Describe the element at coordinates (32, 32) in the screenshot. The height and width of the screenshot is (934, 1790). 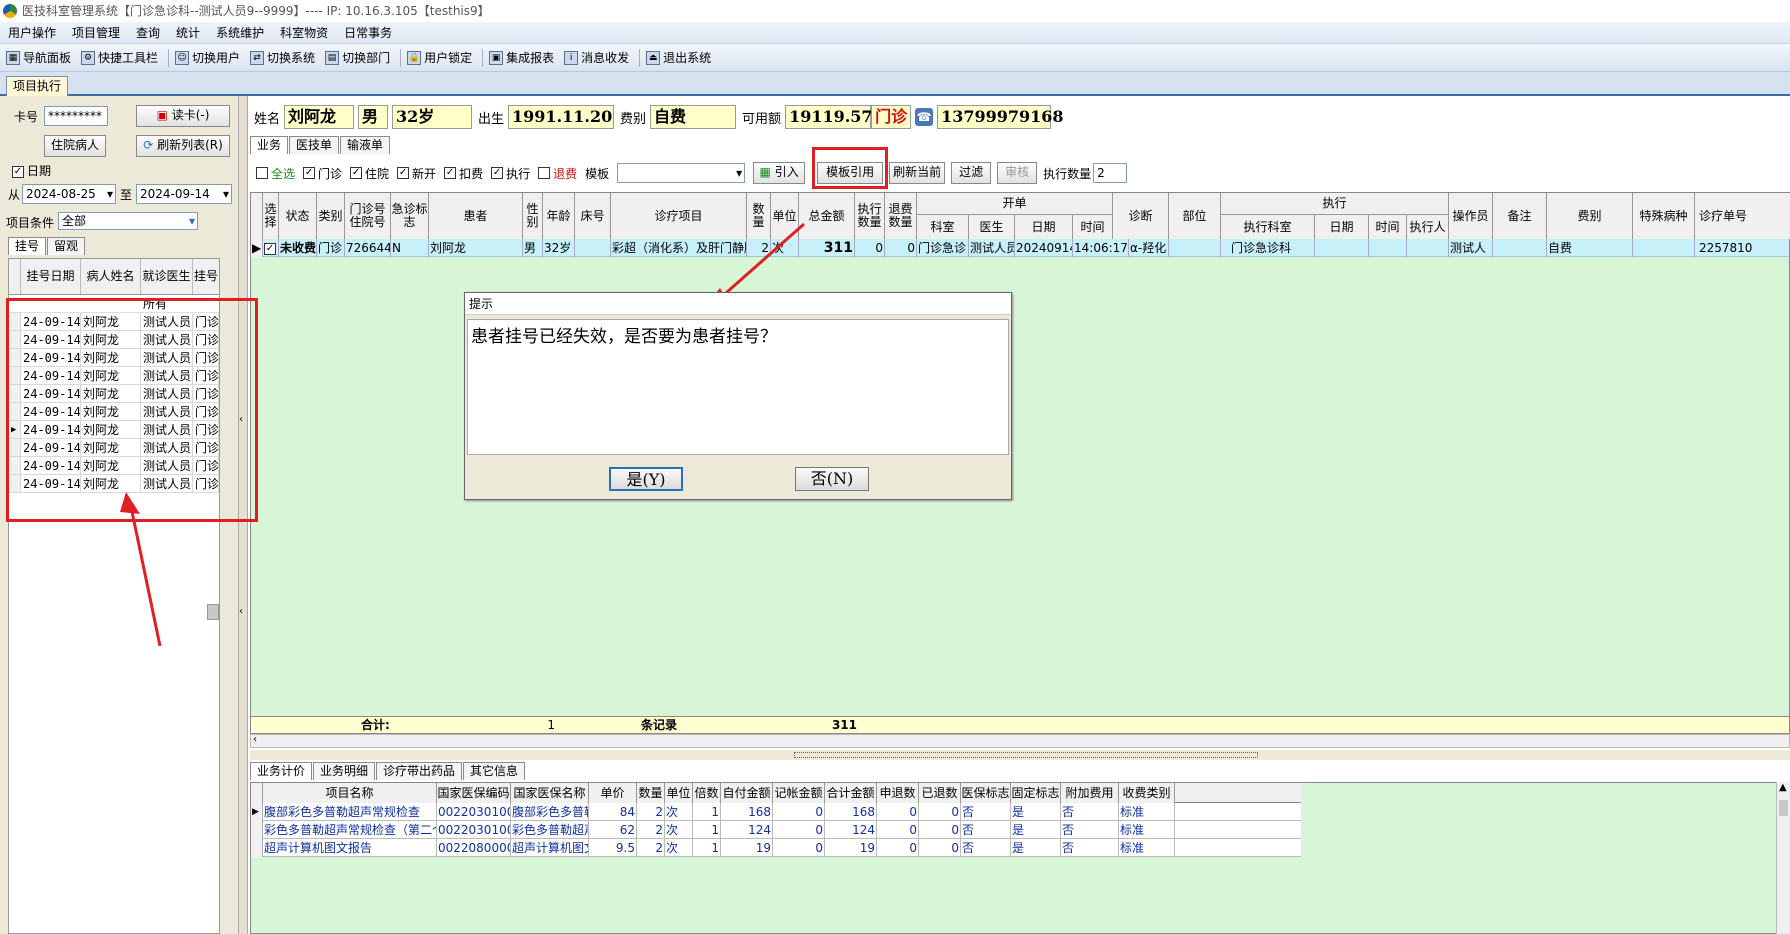
I see `menu-user-ops: 用户操作` at that location.